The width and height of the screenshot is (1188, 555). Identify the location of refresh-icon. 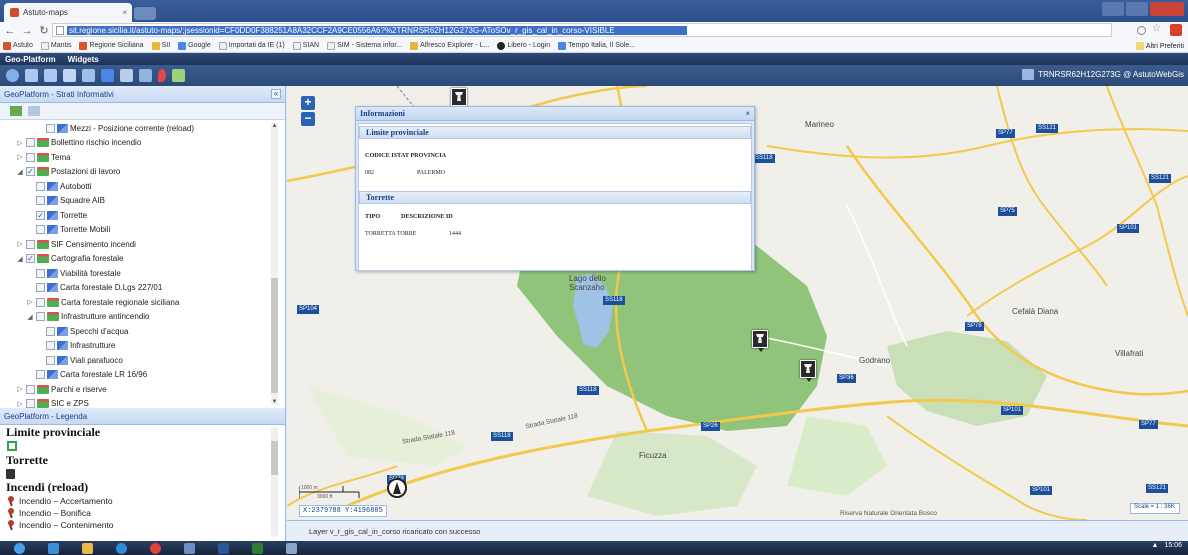
(12, 75).